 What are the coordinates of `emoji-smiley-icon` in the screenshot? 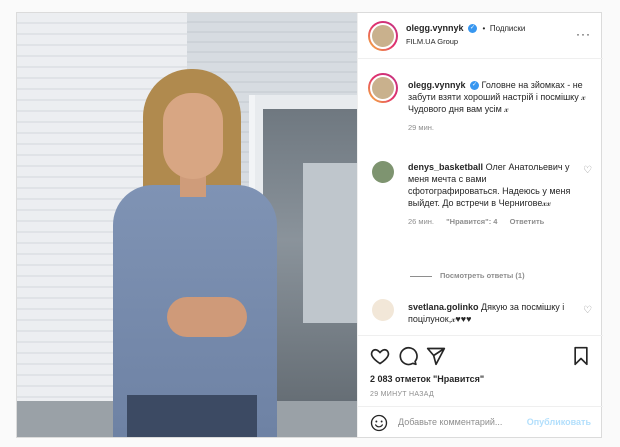 It's located at (379, 423).